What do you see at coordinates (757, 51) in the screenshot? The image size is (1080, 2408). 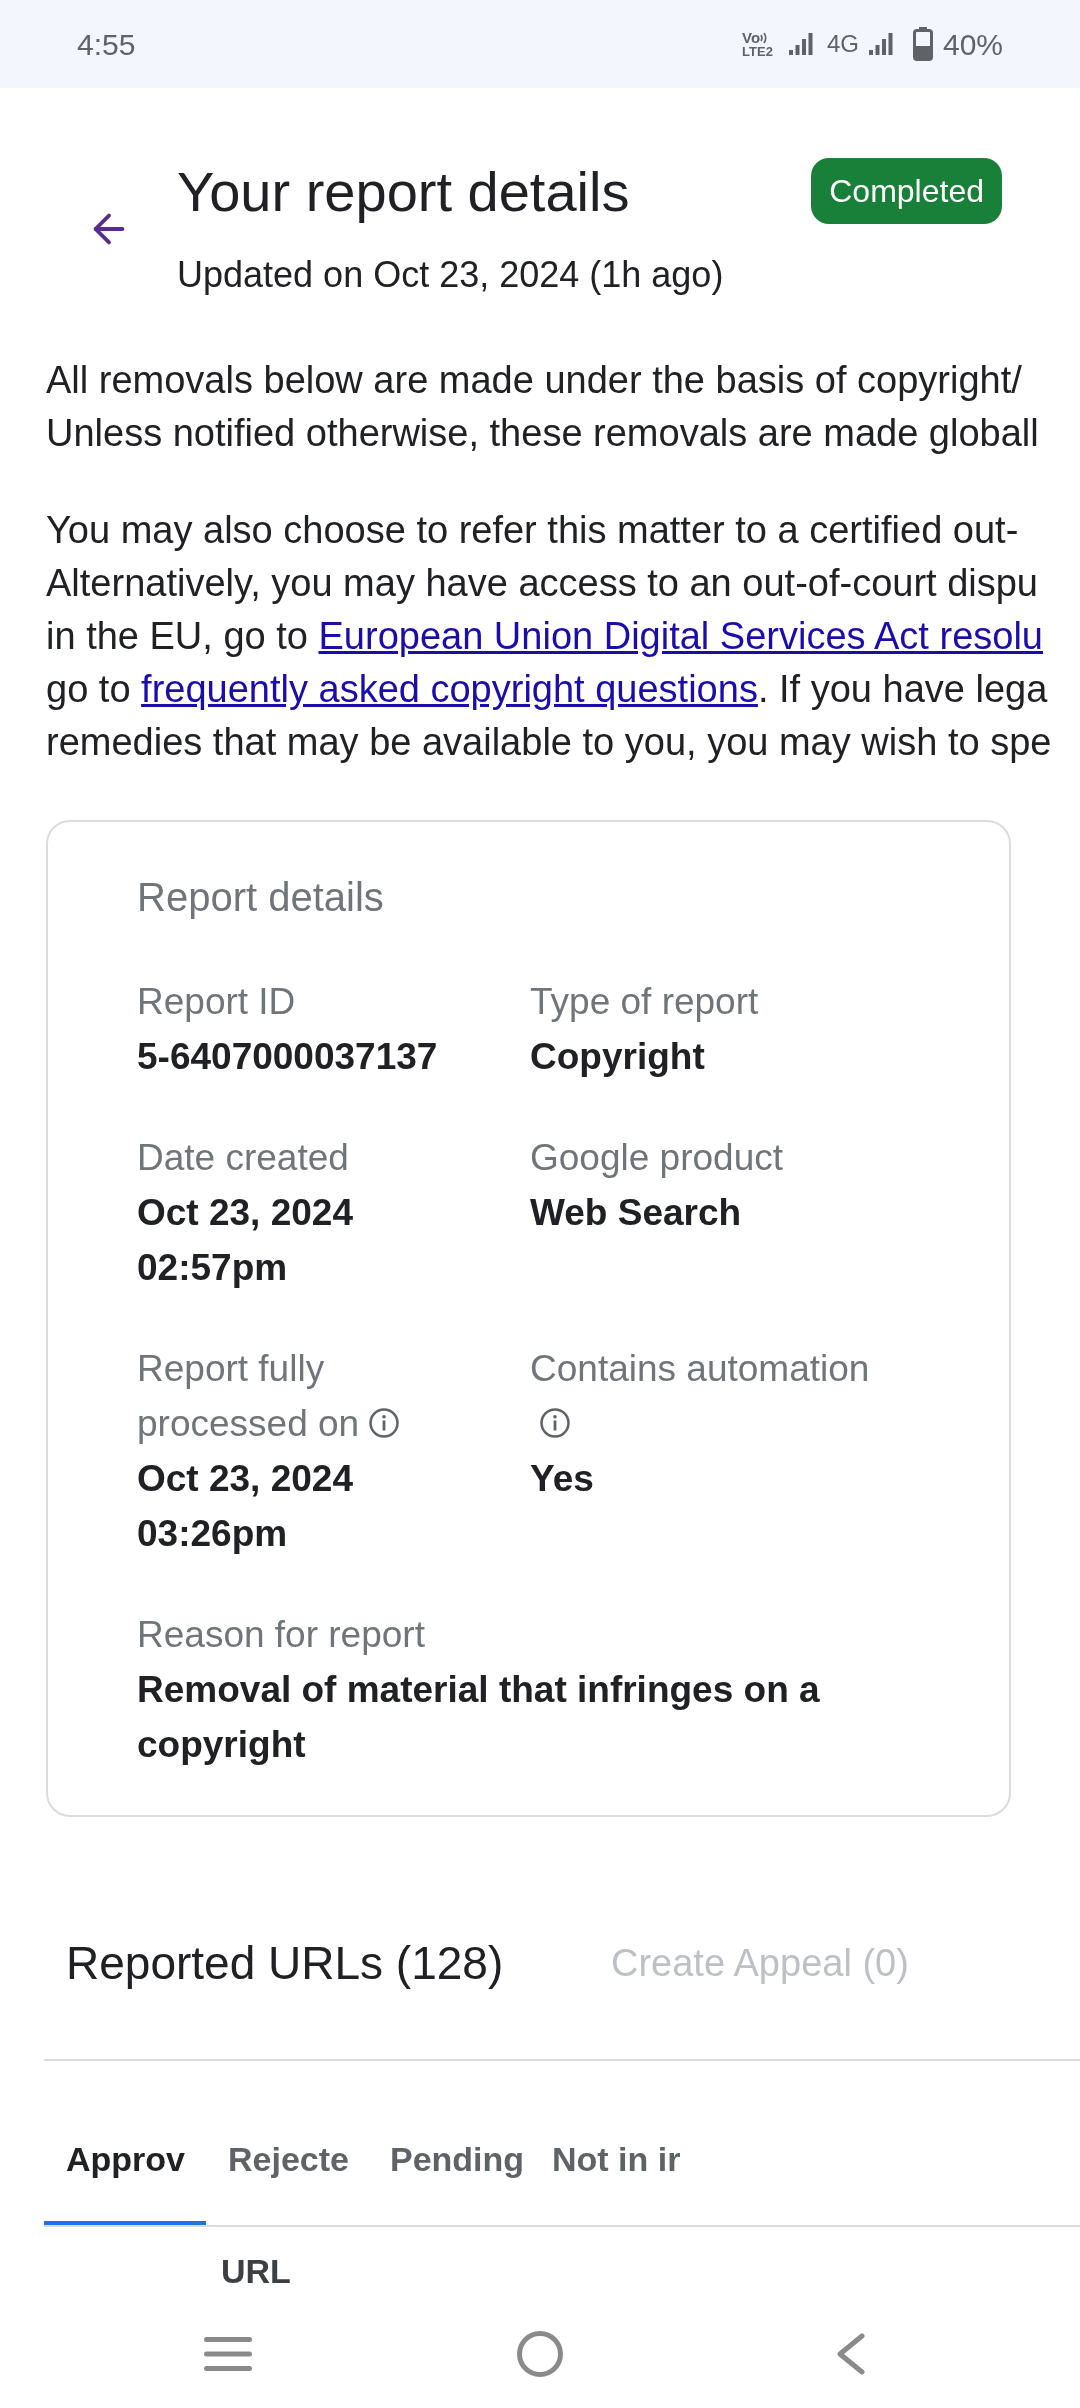 I see `network-label: LTE2` at bounding box center [757, 51].